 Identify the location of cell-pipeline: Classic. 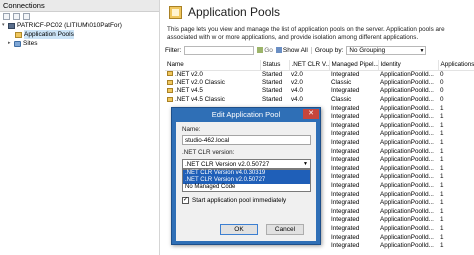
(341, 82).